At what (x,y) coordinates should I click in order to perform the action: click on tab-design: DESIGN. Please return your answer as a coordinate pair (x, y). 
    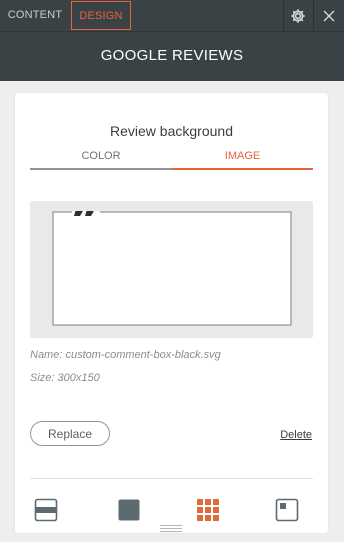
    Looking at the image, I should click on (101, 15).